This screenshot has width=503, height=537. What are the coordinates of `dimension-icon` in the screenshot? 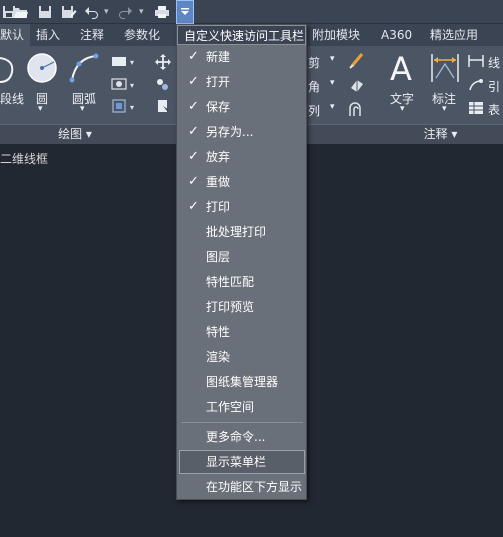 It's located at (445, 69).